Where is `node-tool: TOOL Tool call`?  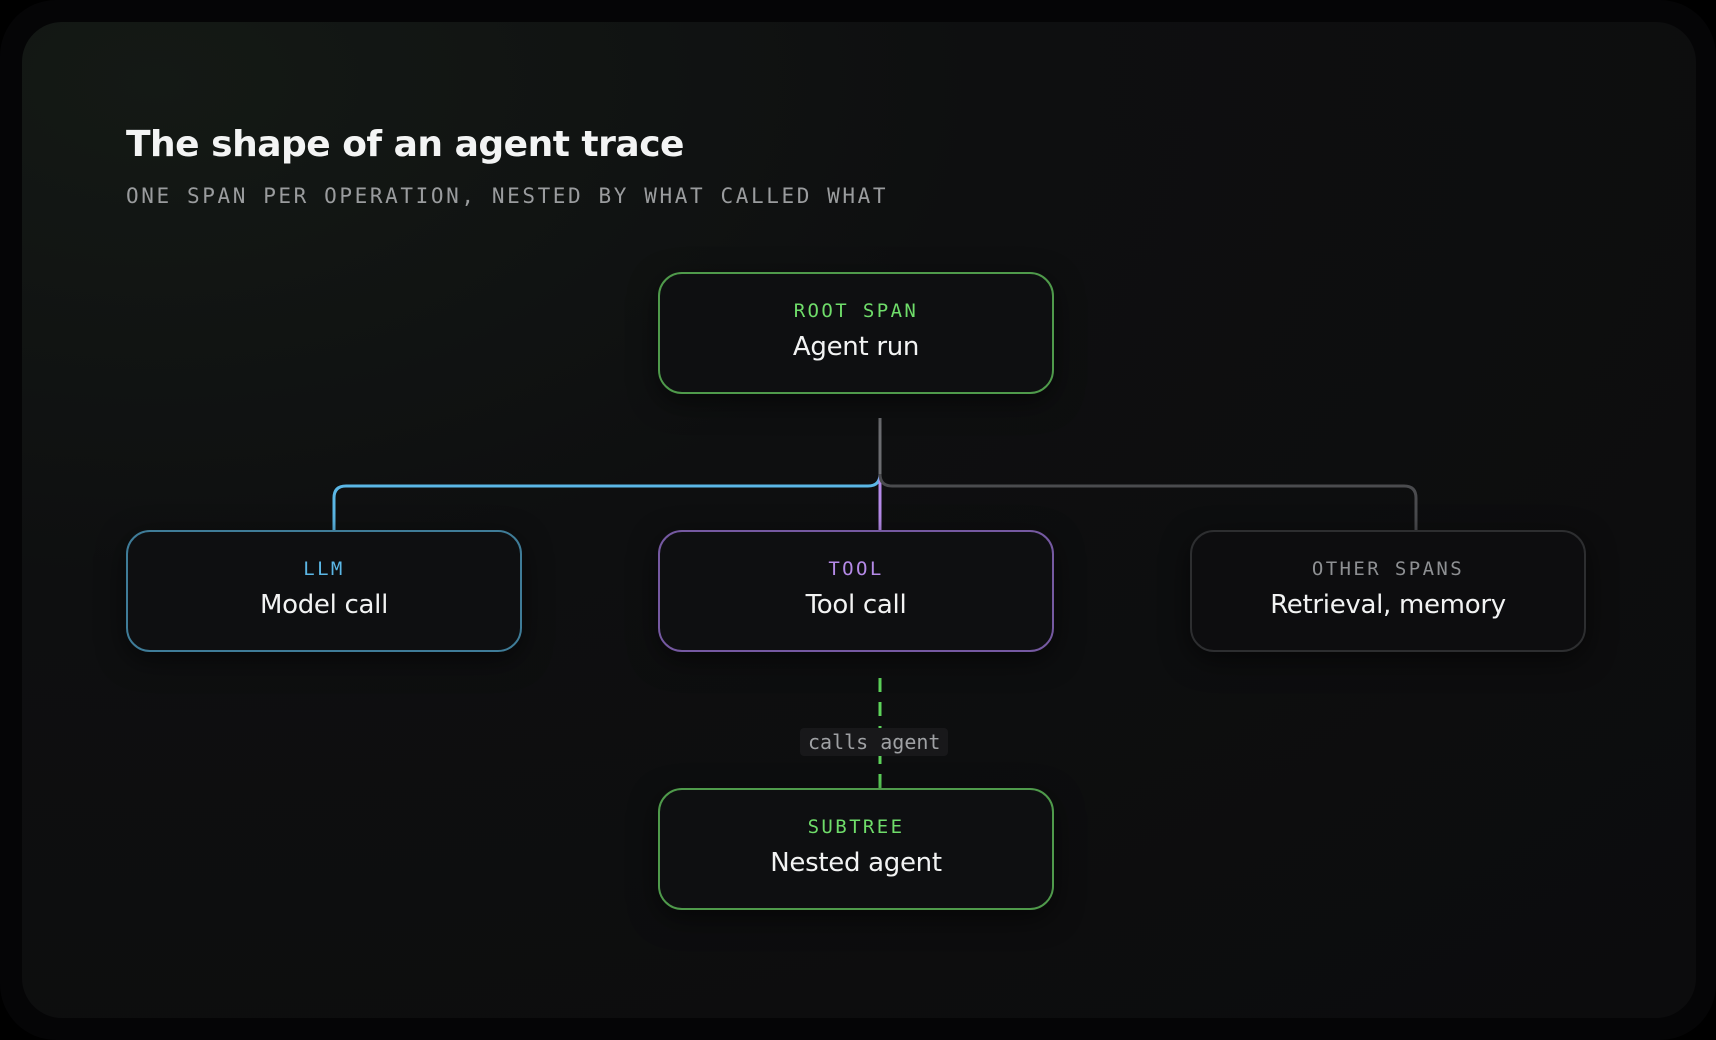 node-tool: TOOL Tool call is located at coordinates (856, 591).